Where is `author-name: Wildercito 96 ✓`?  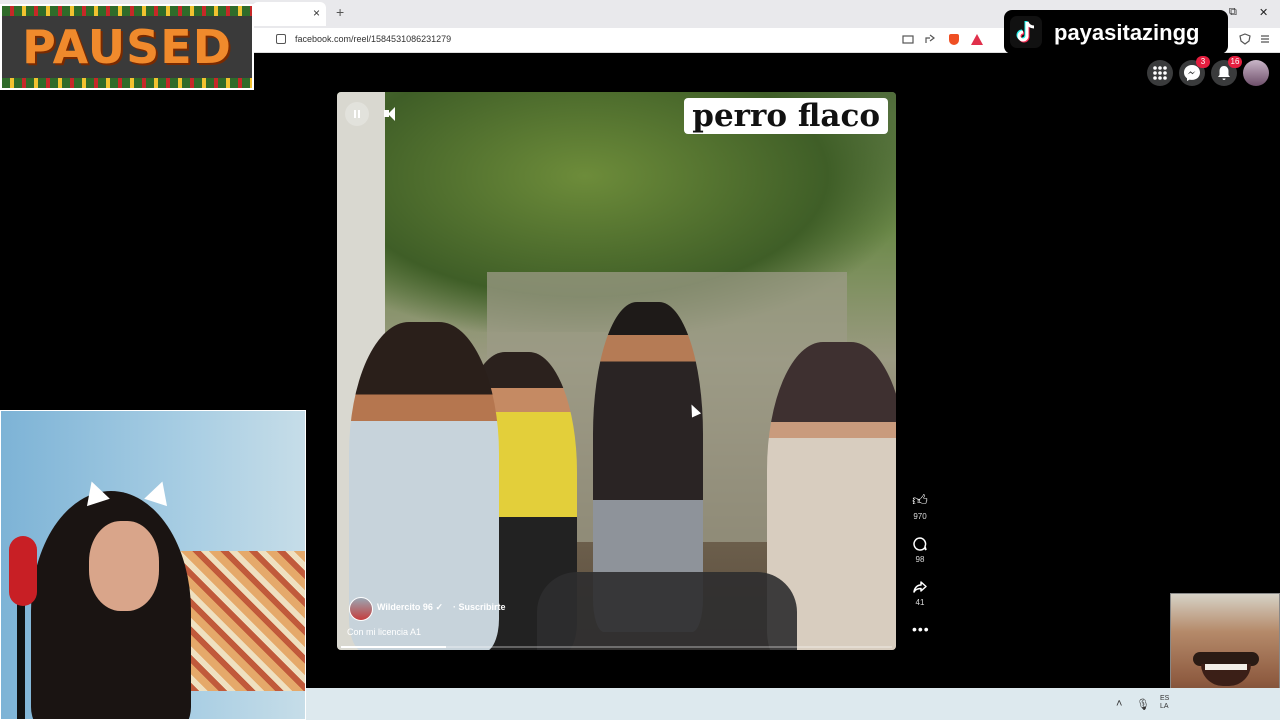 author-name: Wildercito 96 ✓ is located at coordinates (410, 607).